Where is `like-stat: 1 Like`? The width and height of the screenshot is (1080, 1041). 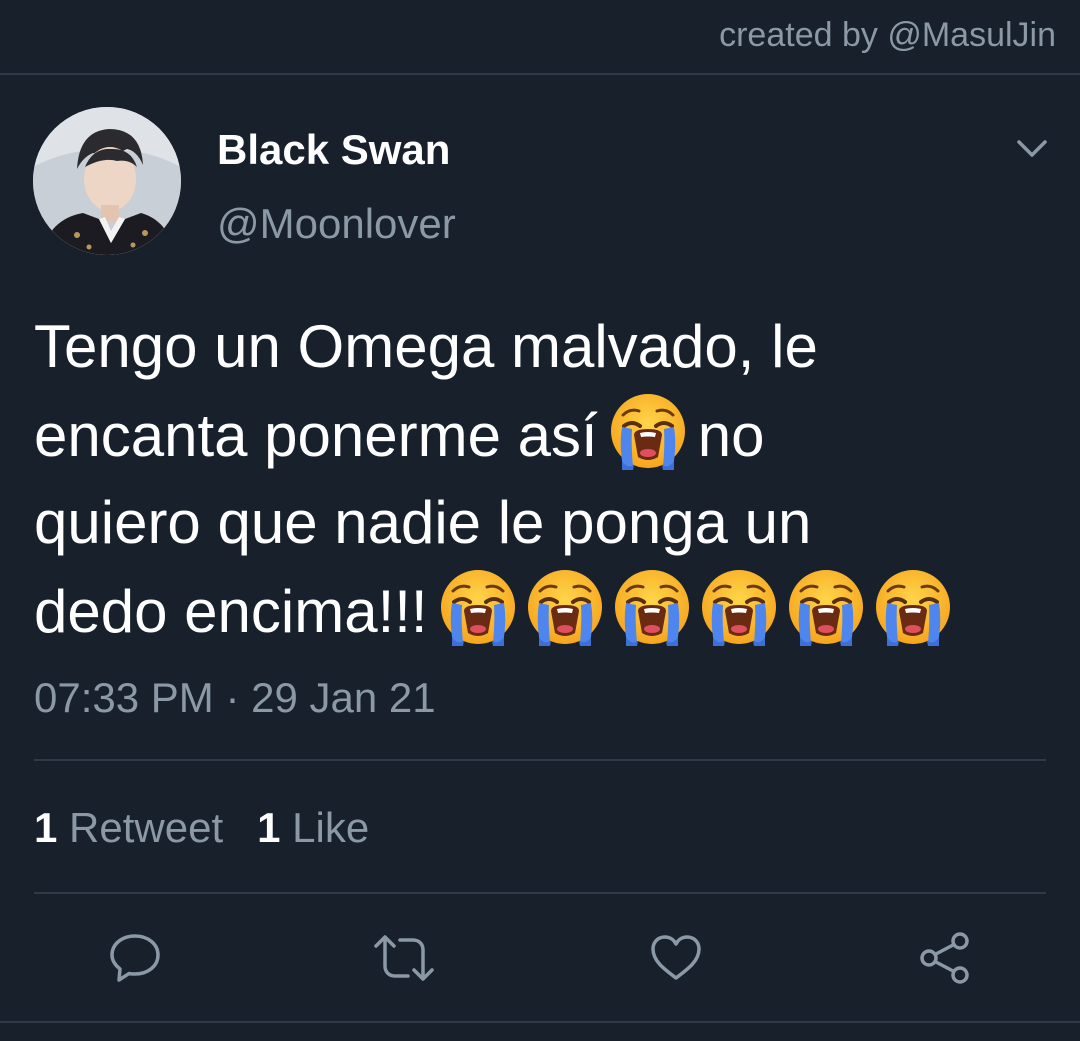
like-stat: 1 Like is located at coordinates (313, 827).